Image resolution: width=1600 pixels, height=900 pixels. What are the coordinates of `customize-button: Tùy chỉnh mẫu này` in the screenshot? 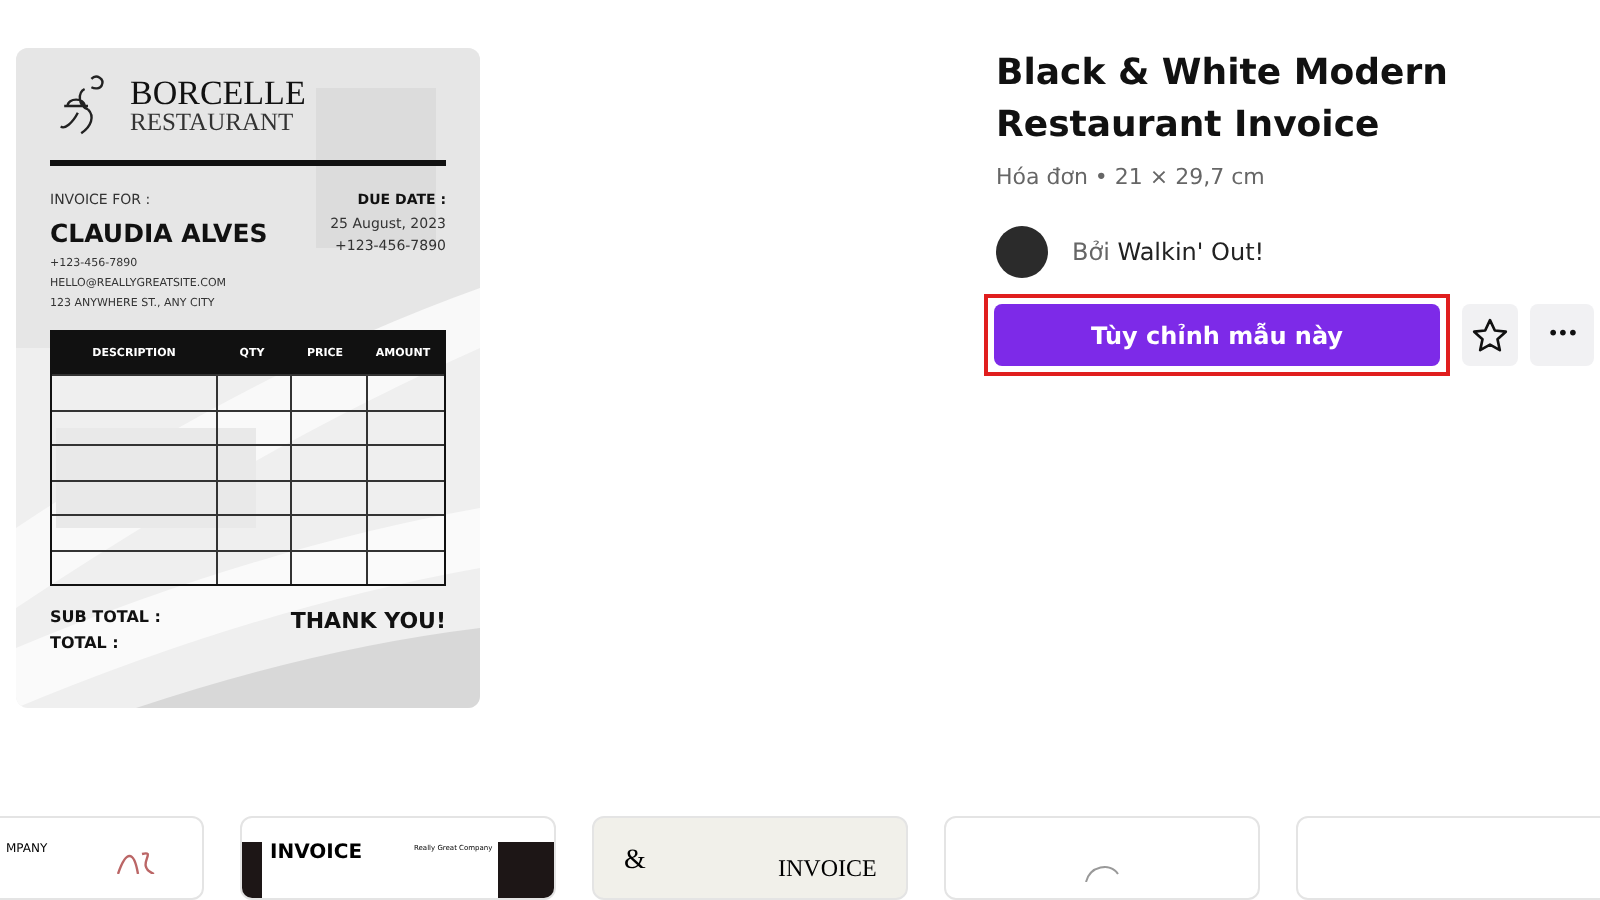 It's located at (1217, 335).